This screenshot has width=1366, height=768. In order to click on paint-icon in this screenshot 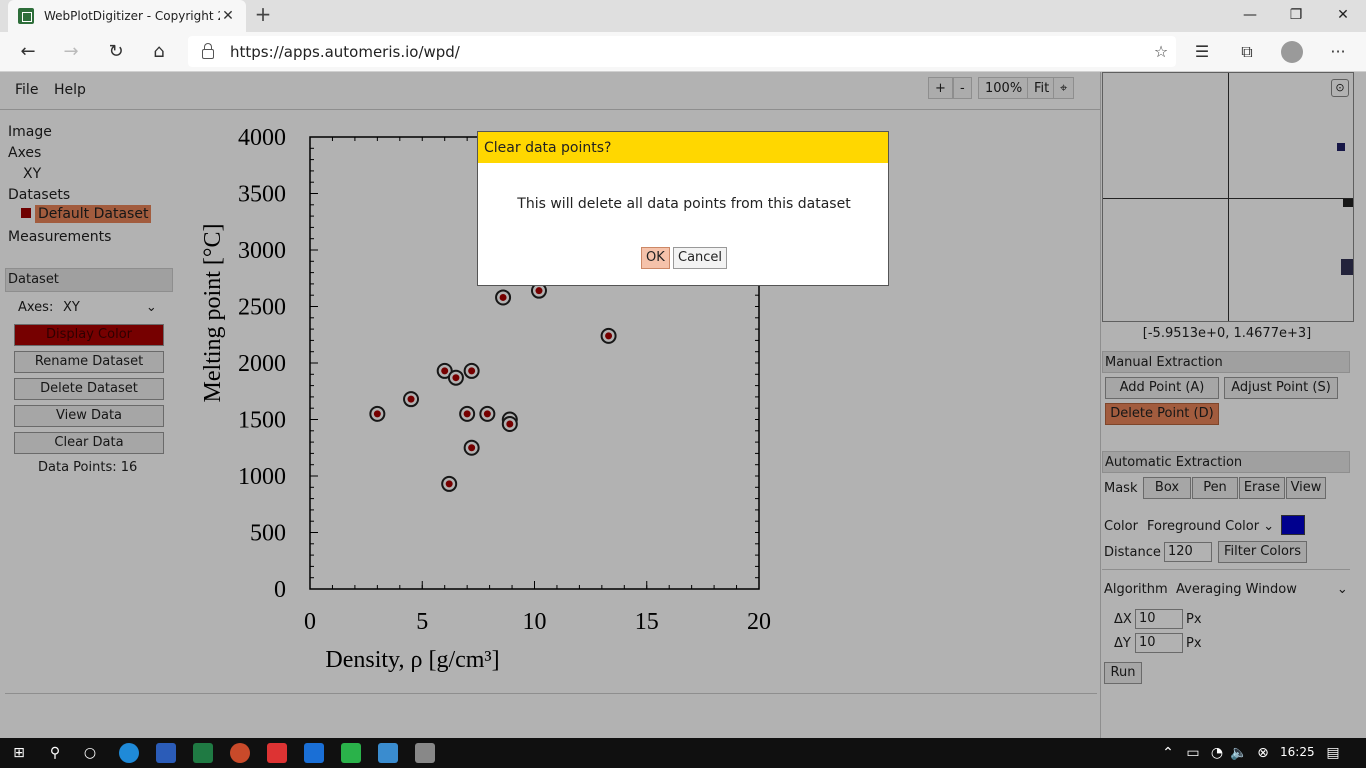, I will do `click(425, 753)`.